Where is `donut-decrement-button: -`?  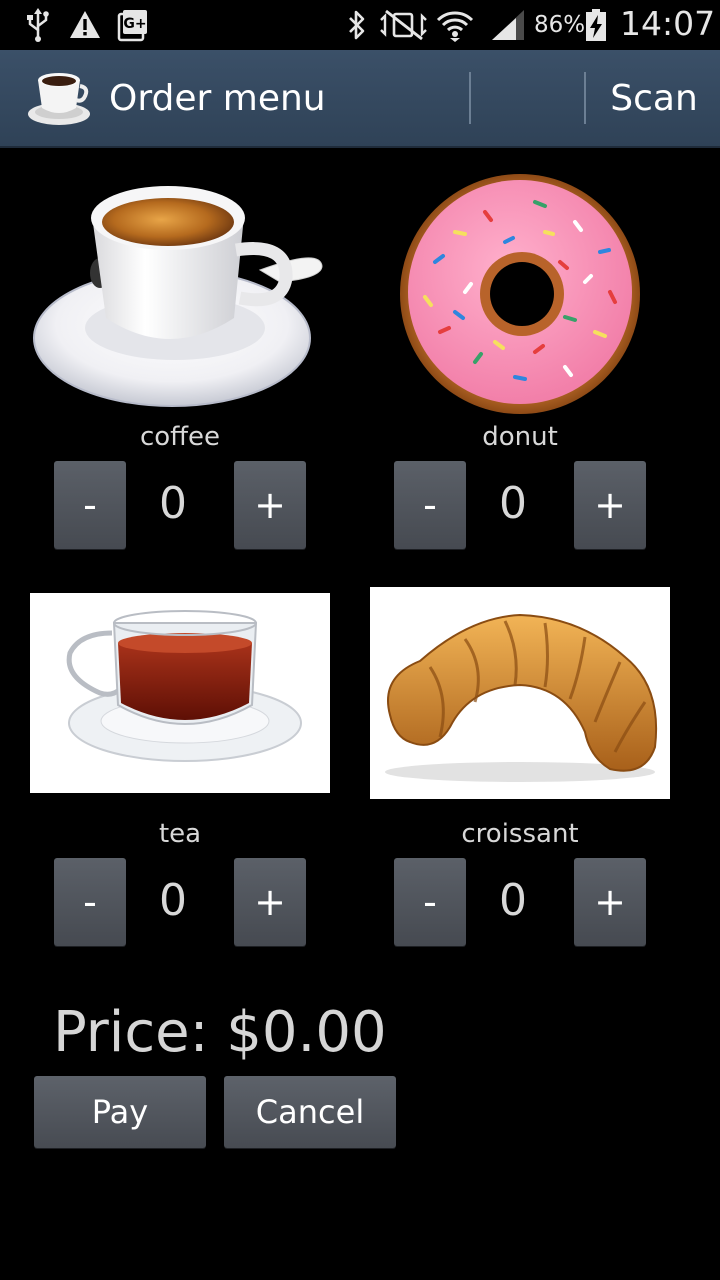 donut-decrement-button: - is located at coordinates (430, 505).